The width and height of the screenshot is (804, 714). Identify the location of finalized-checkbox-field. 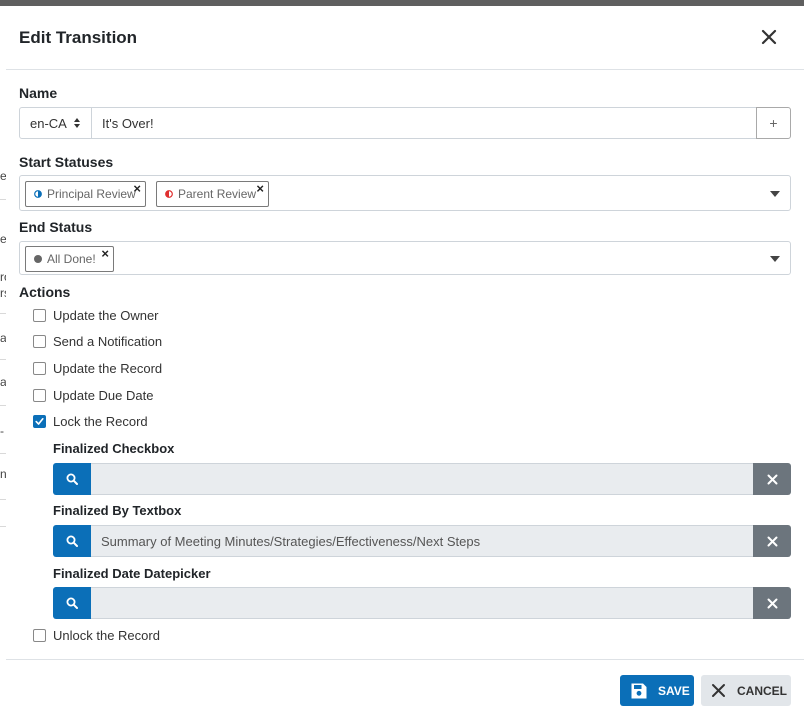
(422, 479).